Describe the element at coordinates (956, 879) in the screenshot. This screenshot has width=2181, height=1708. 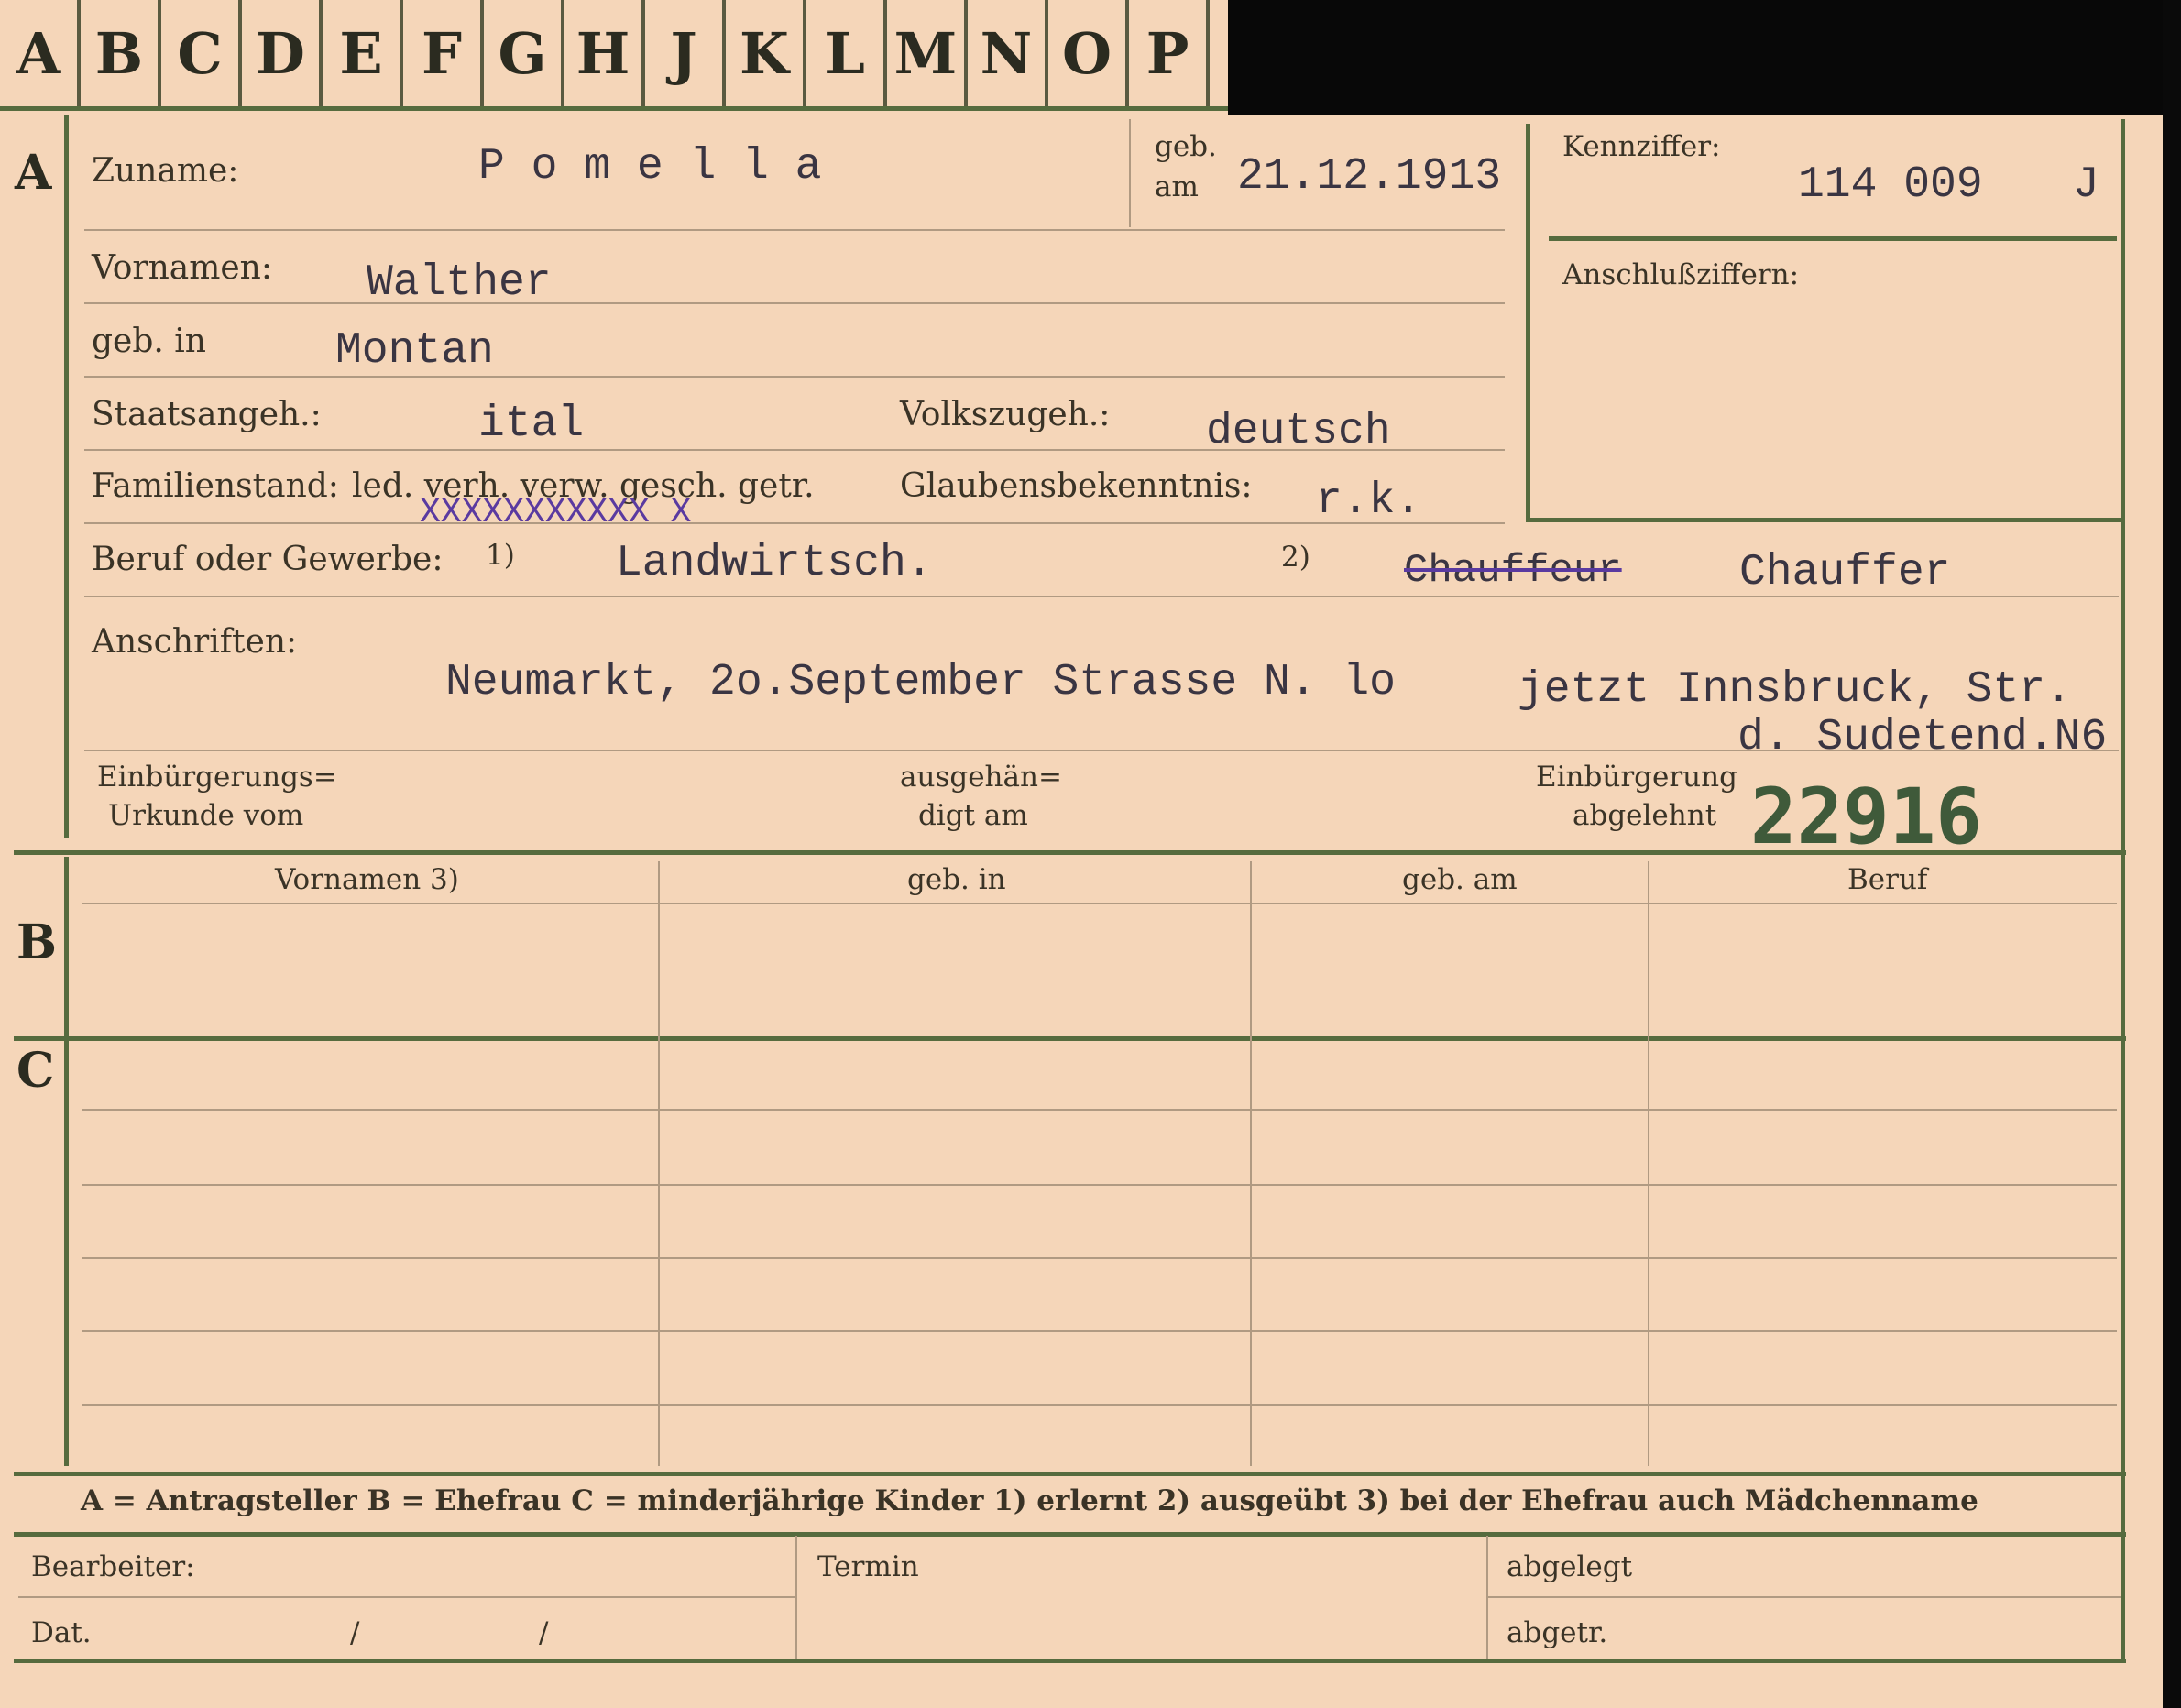
I see `col-header-geb-in: geb. in` at that location.